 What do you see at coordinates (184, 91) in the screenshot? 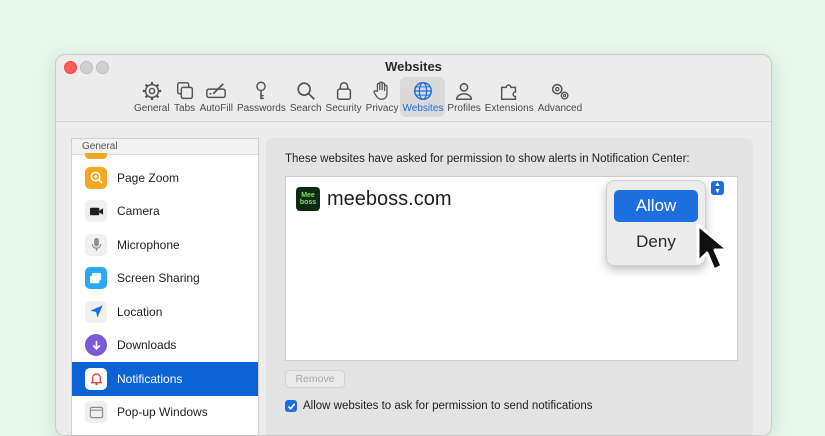
I see `tabs-icon` at bounding box center [184, 91].